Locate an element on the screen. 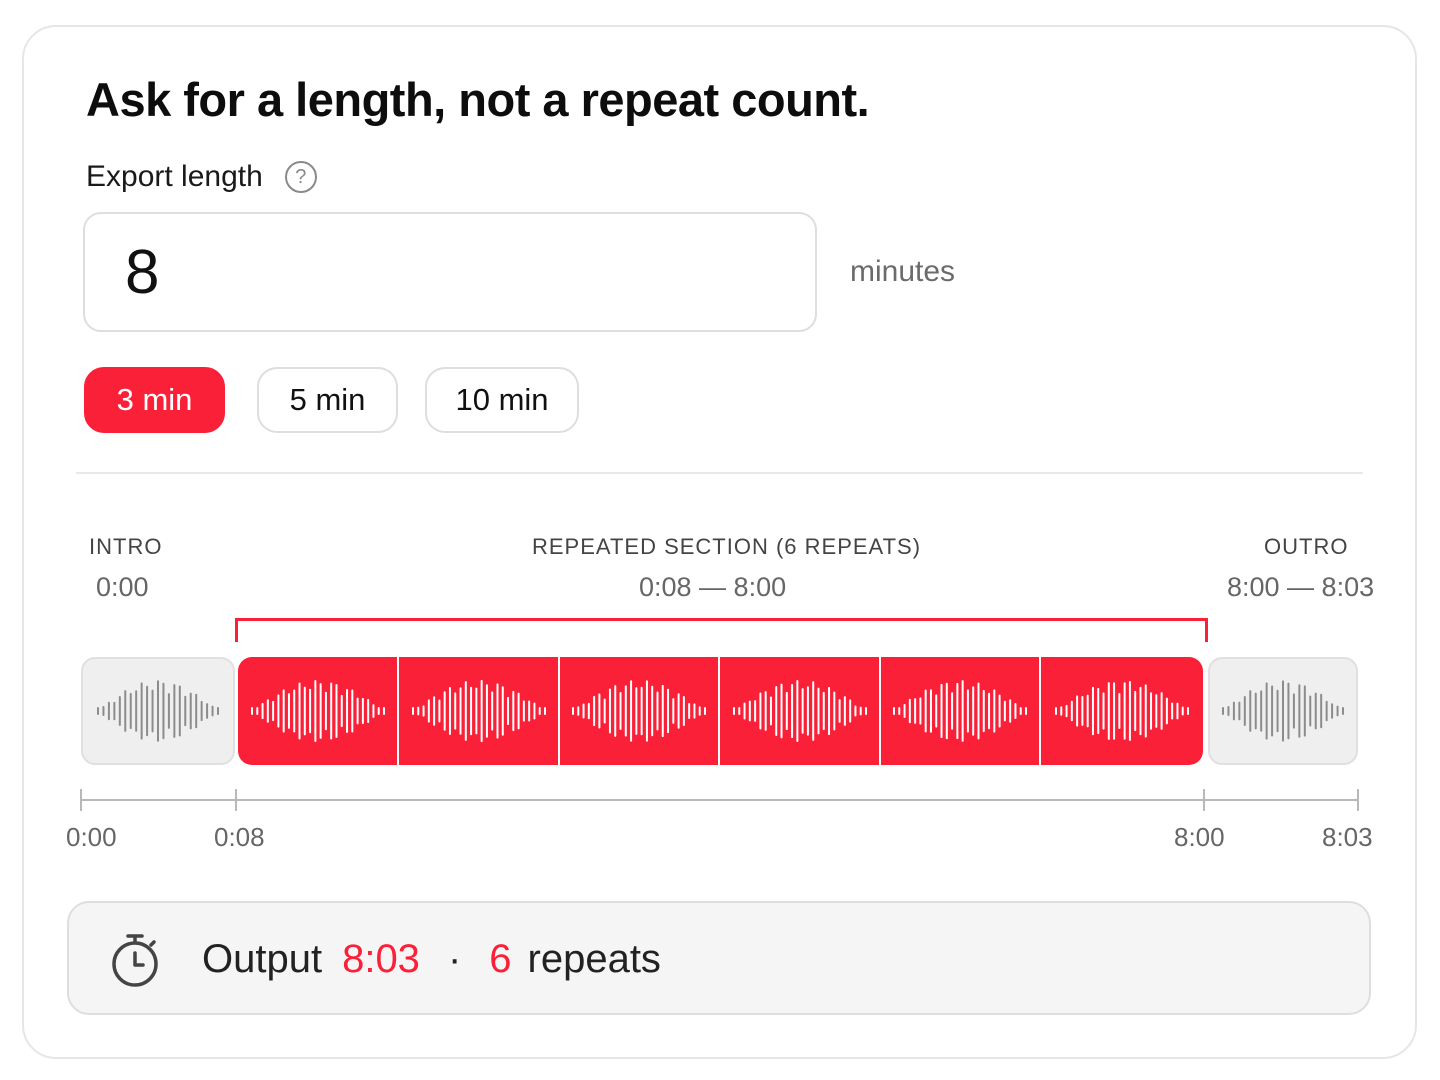 The width and height of the screenshot is (1440, 1080). axis-tick-label: 8:03 is located at coordinates (1347, 837).